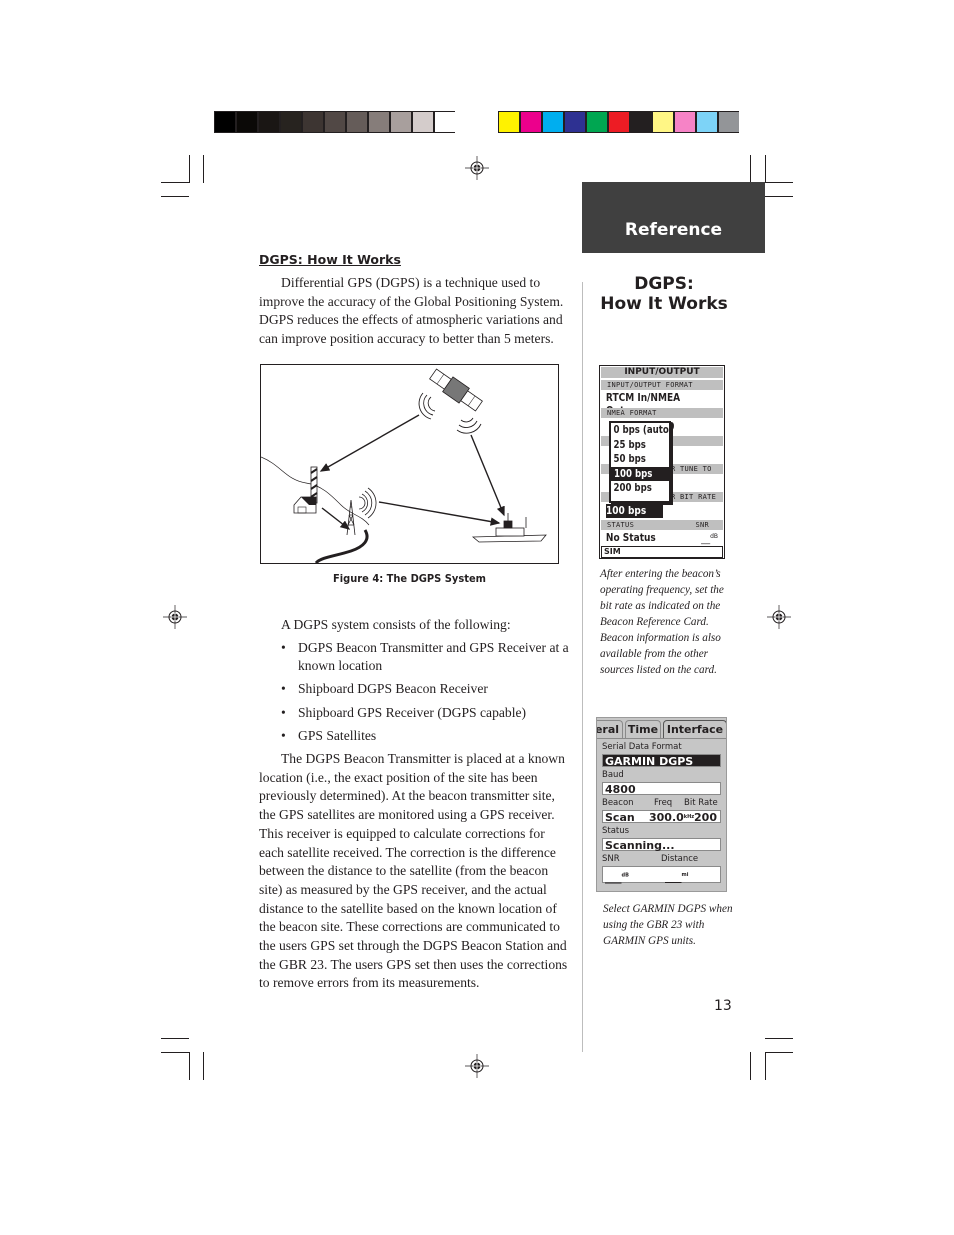 This screenshot has height=1235, width=954. Describe the element at coordinates (616, 831) in the screenshot. I see `status-label: Status` at that location.